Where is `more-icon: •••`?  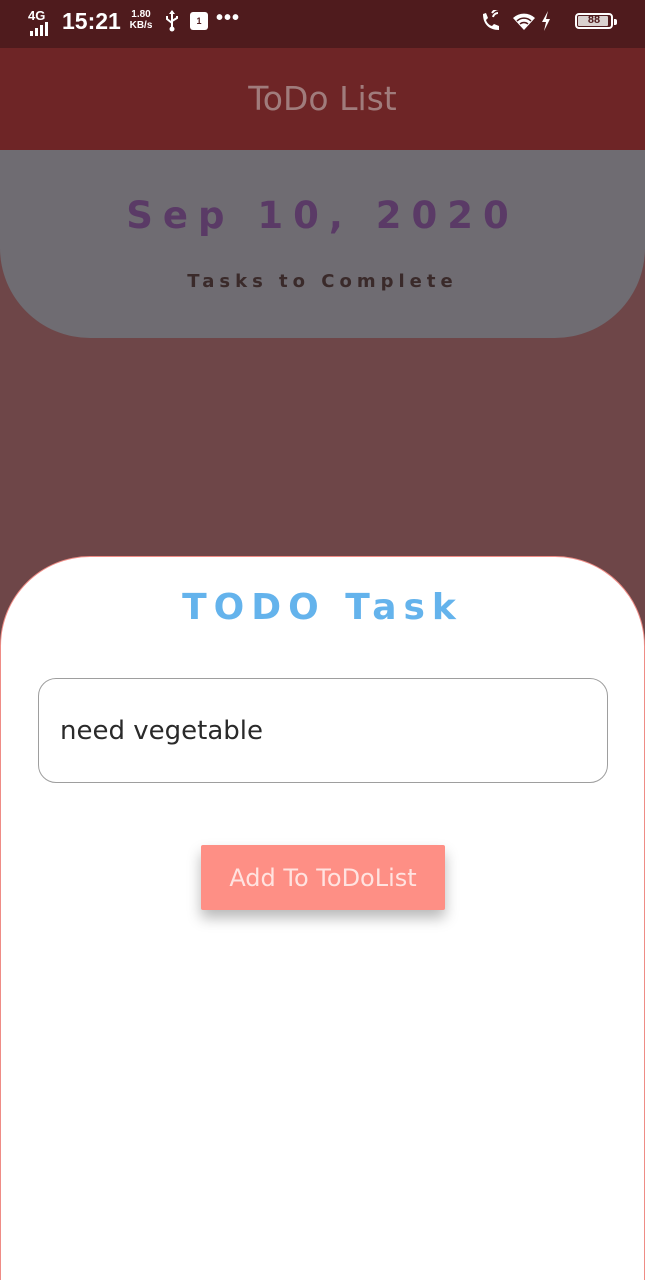
more-icon: ••• is located at coordinates (228, 18).